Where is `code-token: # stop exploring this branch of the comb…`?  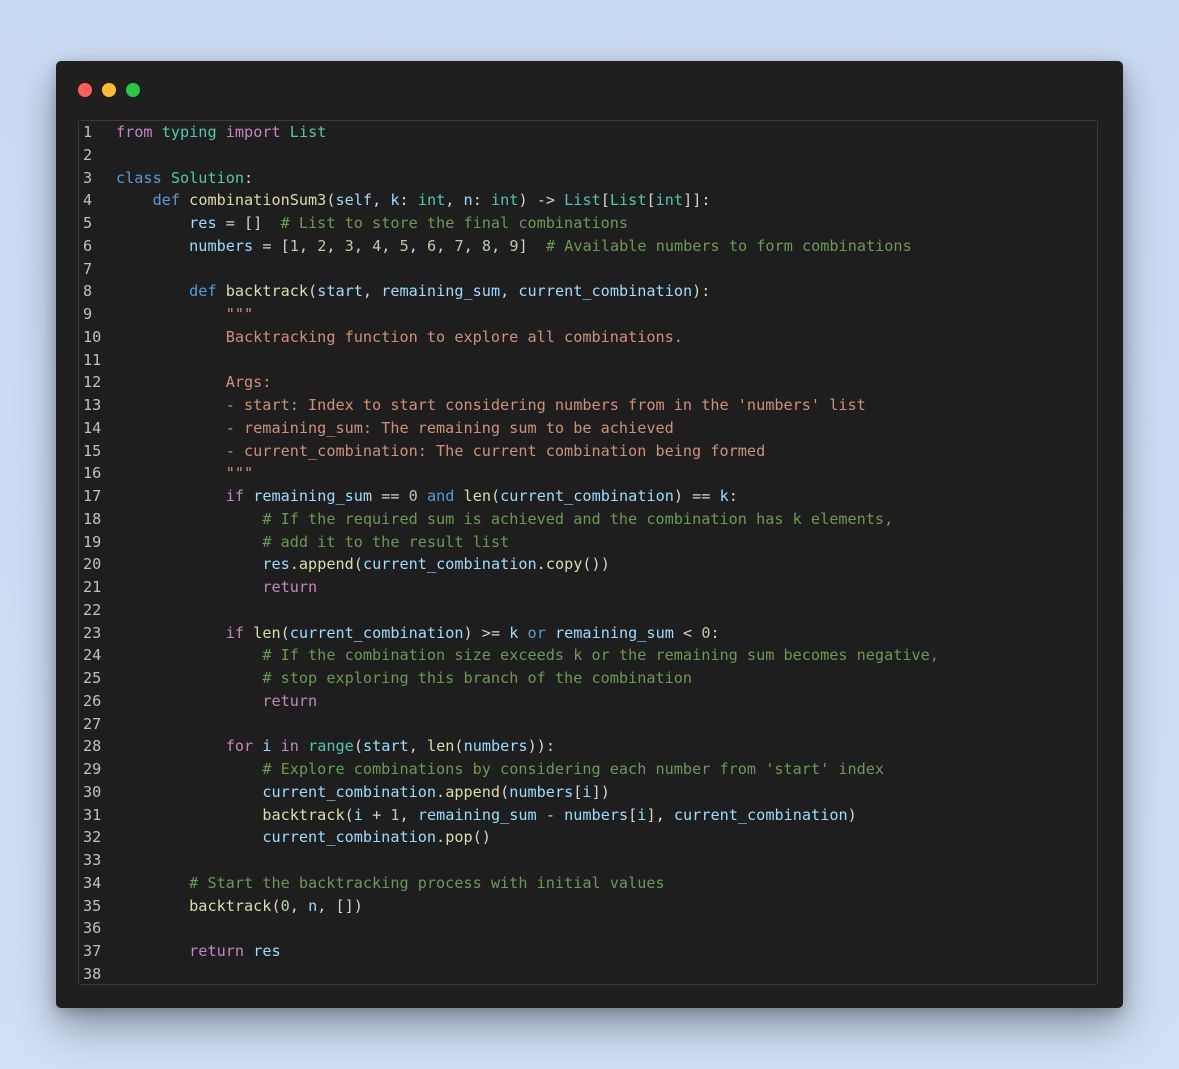
code-token: # stop exploring this branch of the comb… is located at coordinates (477, 678).